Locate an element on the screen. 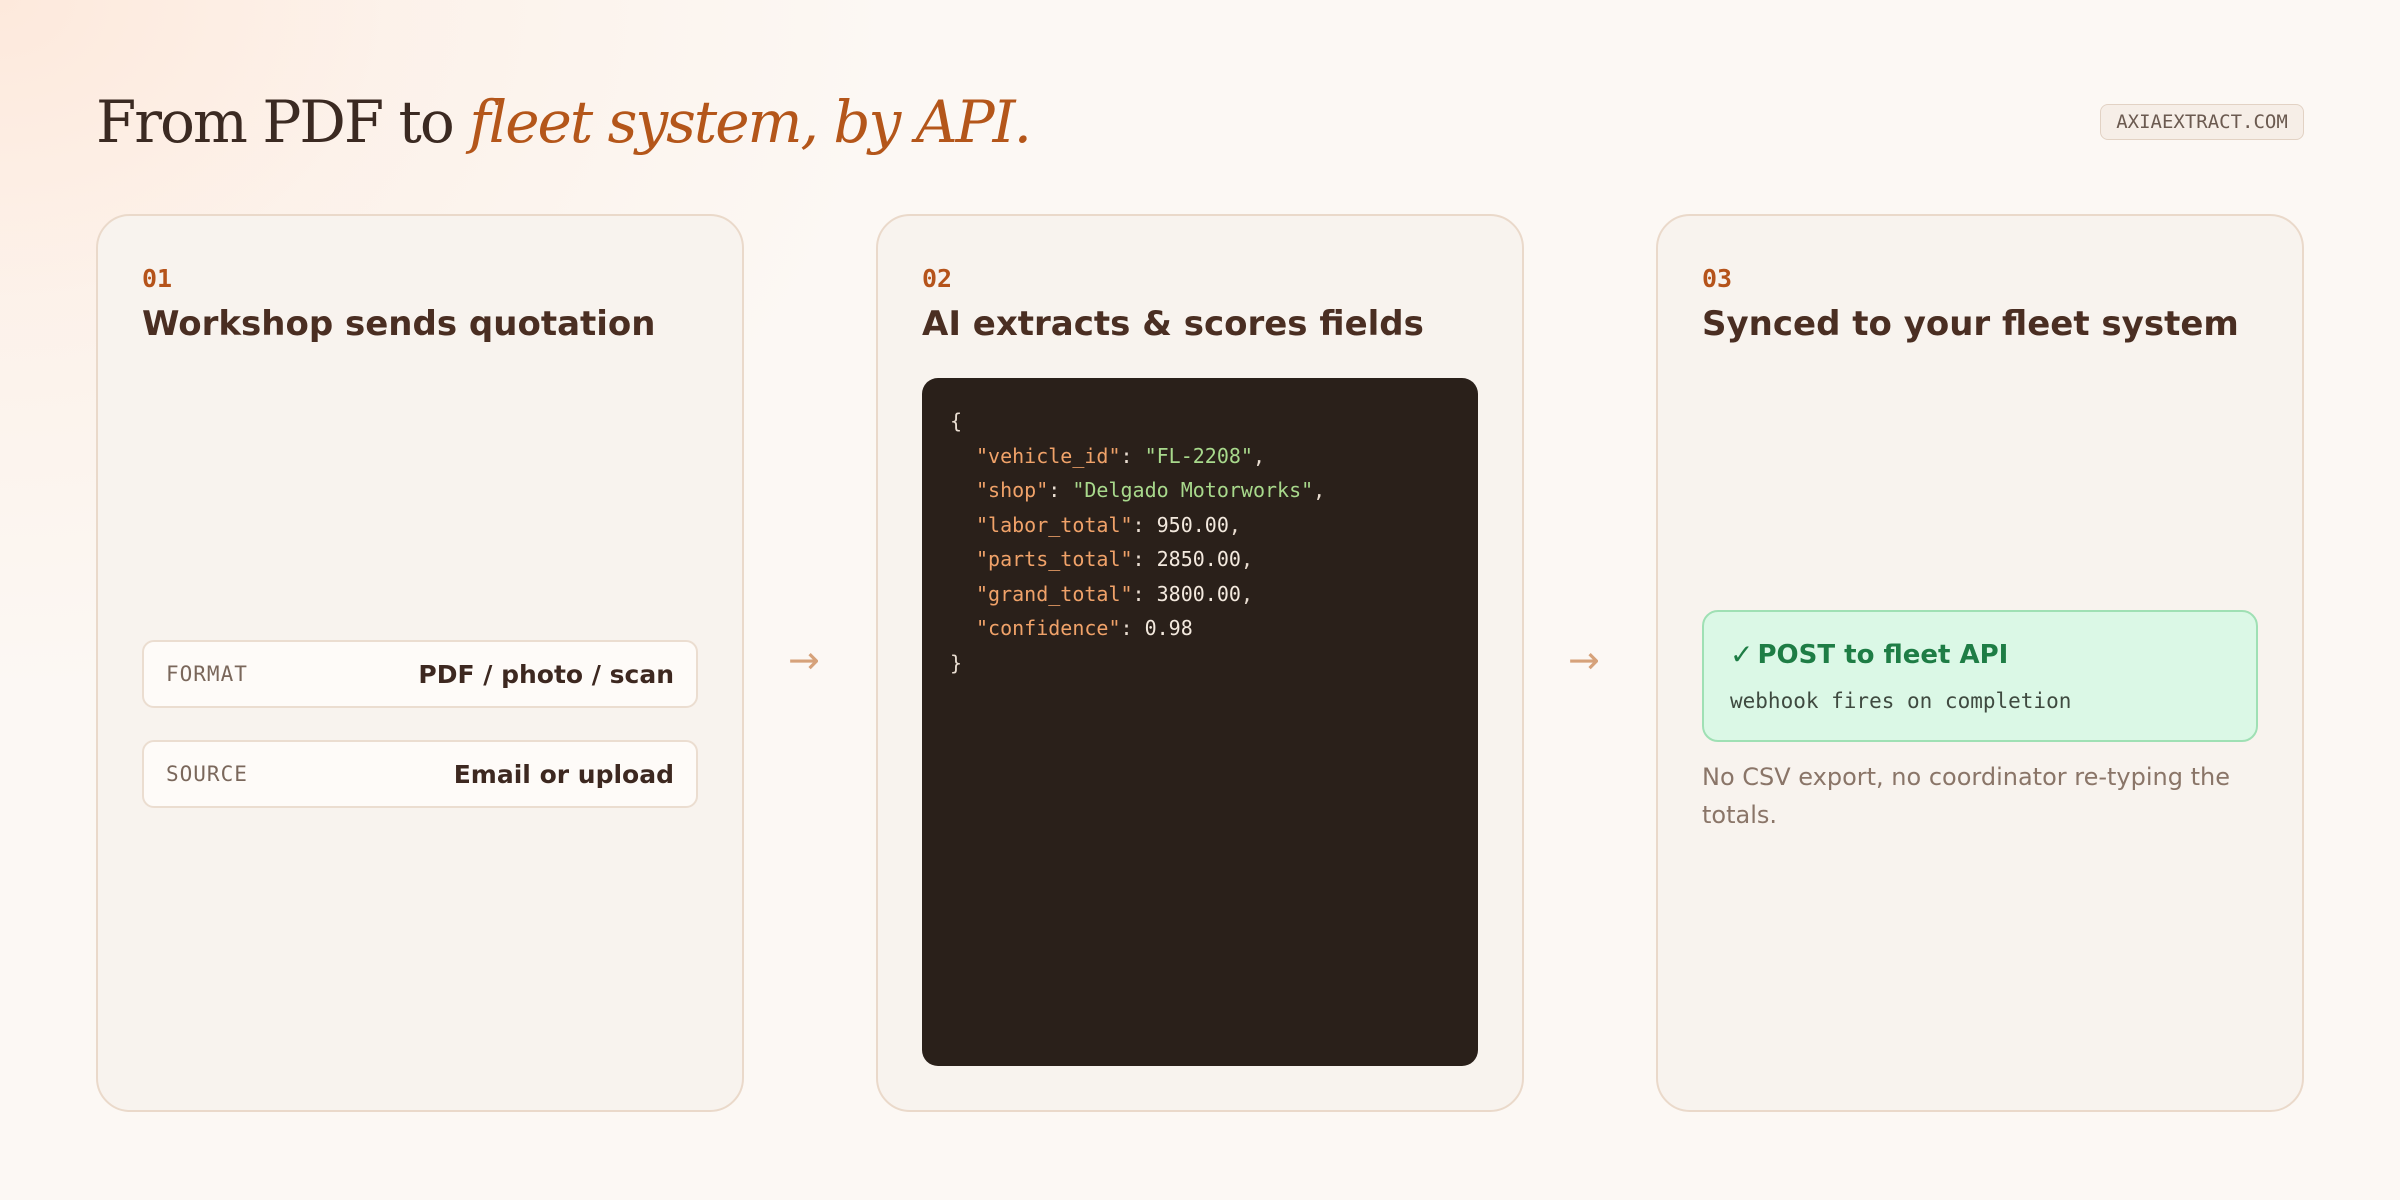  source-value: Email or upload is located at coordinates (563, 774).